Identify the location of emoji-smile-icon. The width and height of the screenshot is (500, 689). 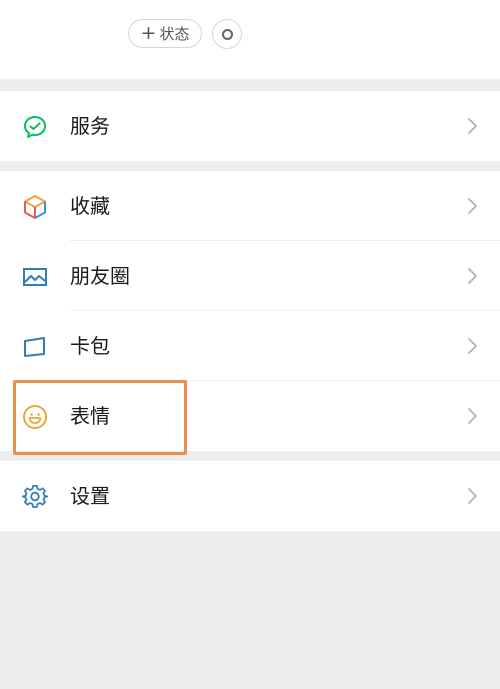
(35, 417).